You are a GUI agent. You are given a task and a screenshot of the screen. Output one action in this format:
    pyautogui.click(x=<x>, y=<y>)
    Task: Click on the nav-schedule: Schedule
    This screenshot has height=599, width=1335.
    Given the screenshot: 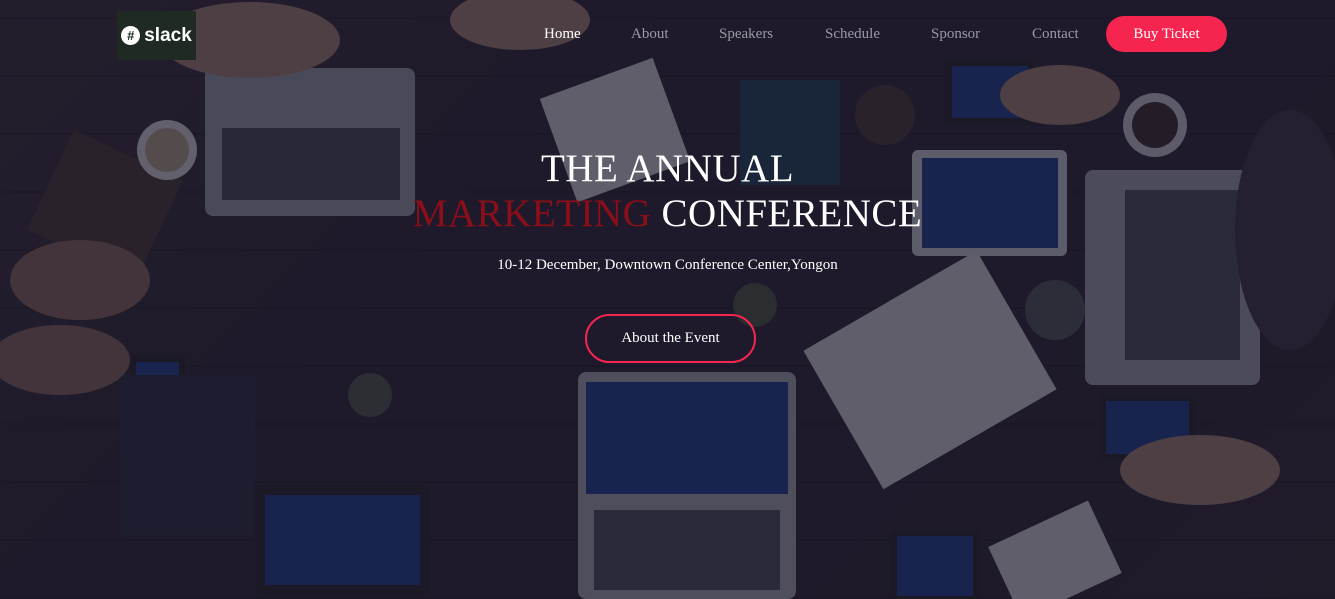 What is the action you would take?
    pyautogui.click(x=852, y=34)
    